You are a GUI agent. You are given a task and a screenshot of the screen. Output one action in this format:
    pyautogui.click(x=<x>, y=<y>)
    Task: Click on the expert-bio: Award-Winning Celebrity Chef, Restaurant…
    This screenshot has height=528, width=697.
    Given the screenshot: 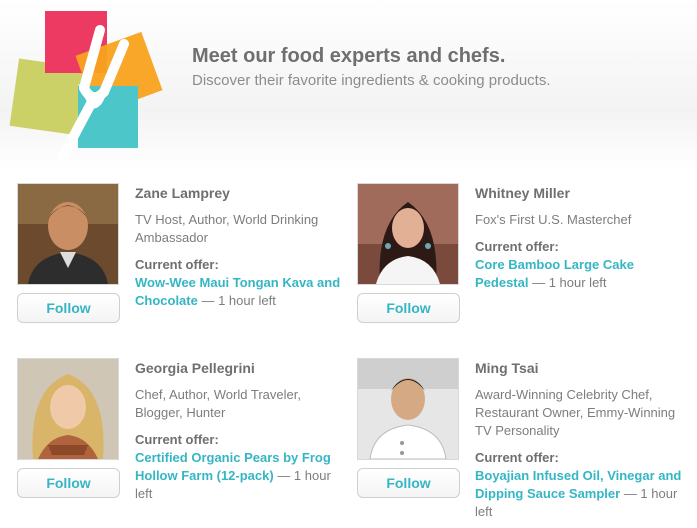 What is the action you would take?
    pyautogui.click(x=575, y=412)
    